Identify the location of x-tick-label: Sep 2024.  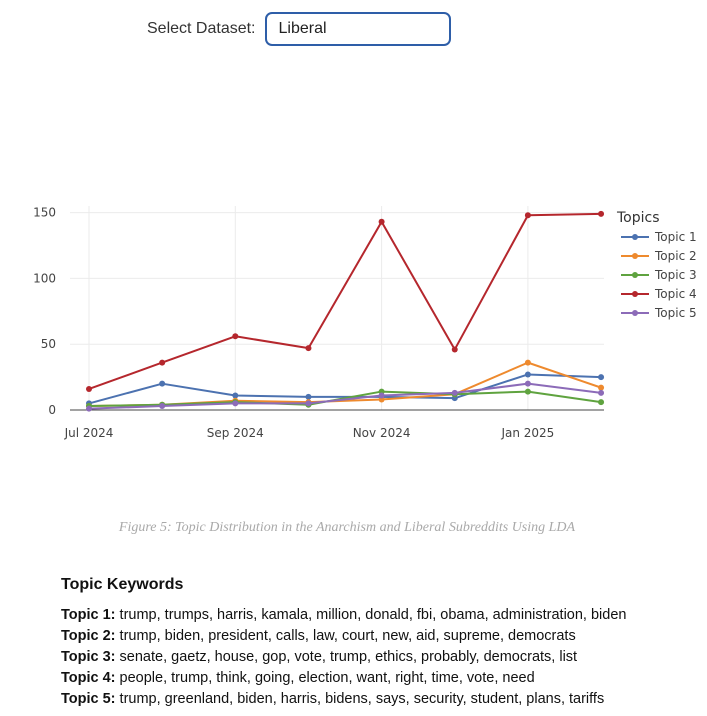
(235, 433).